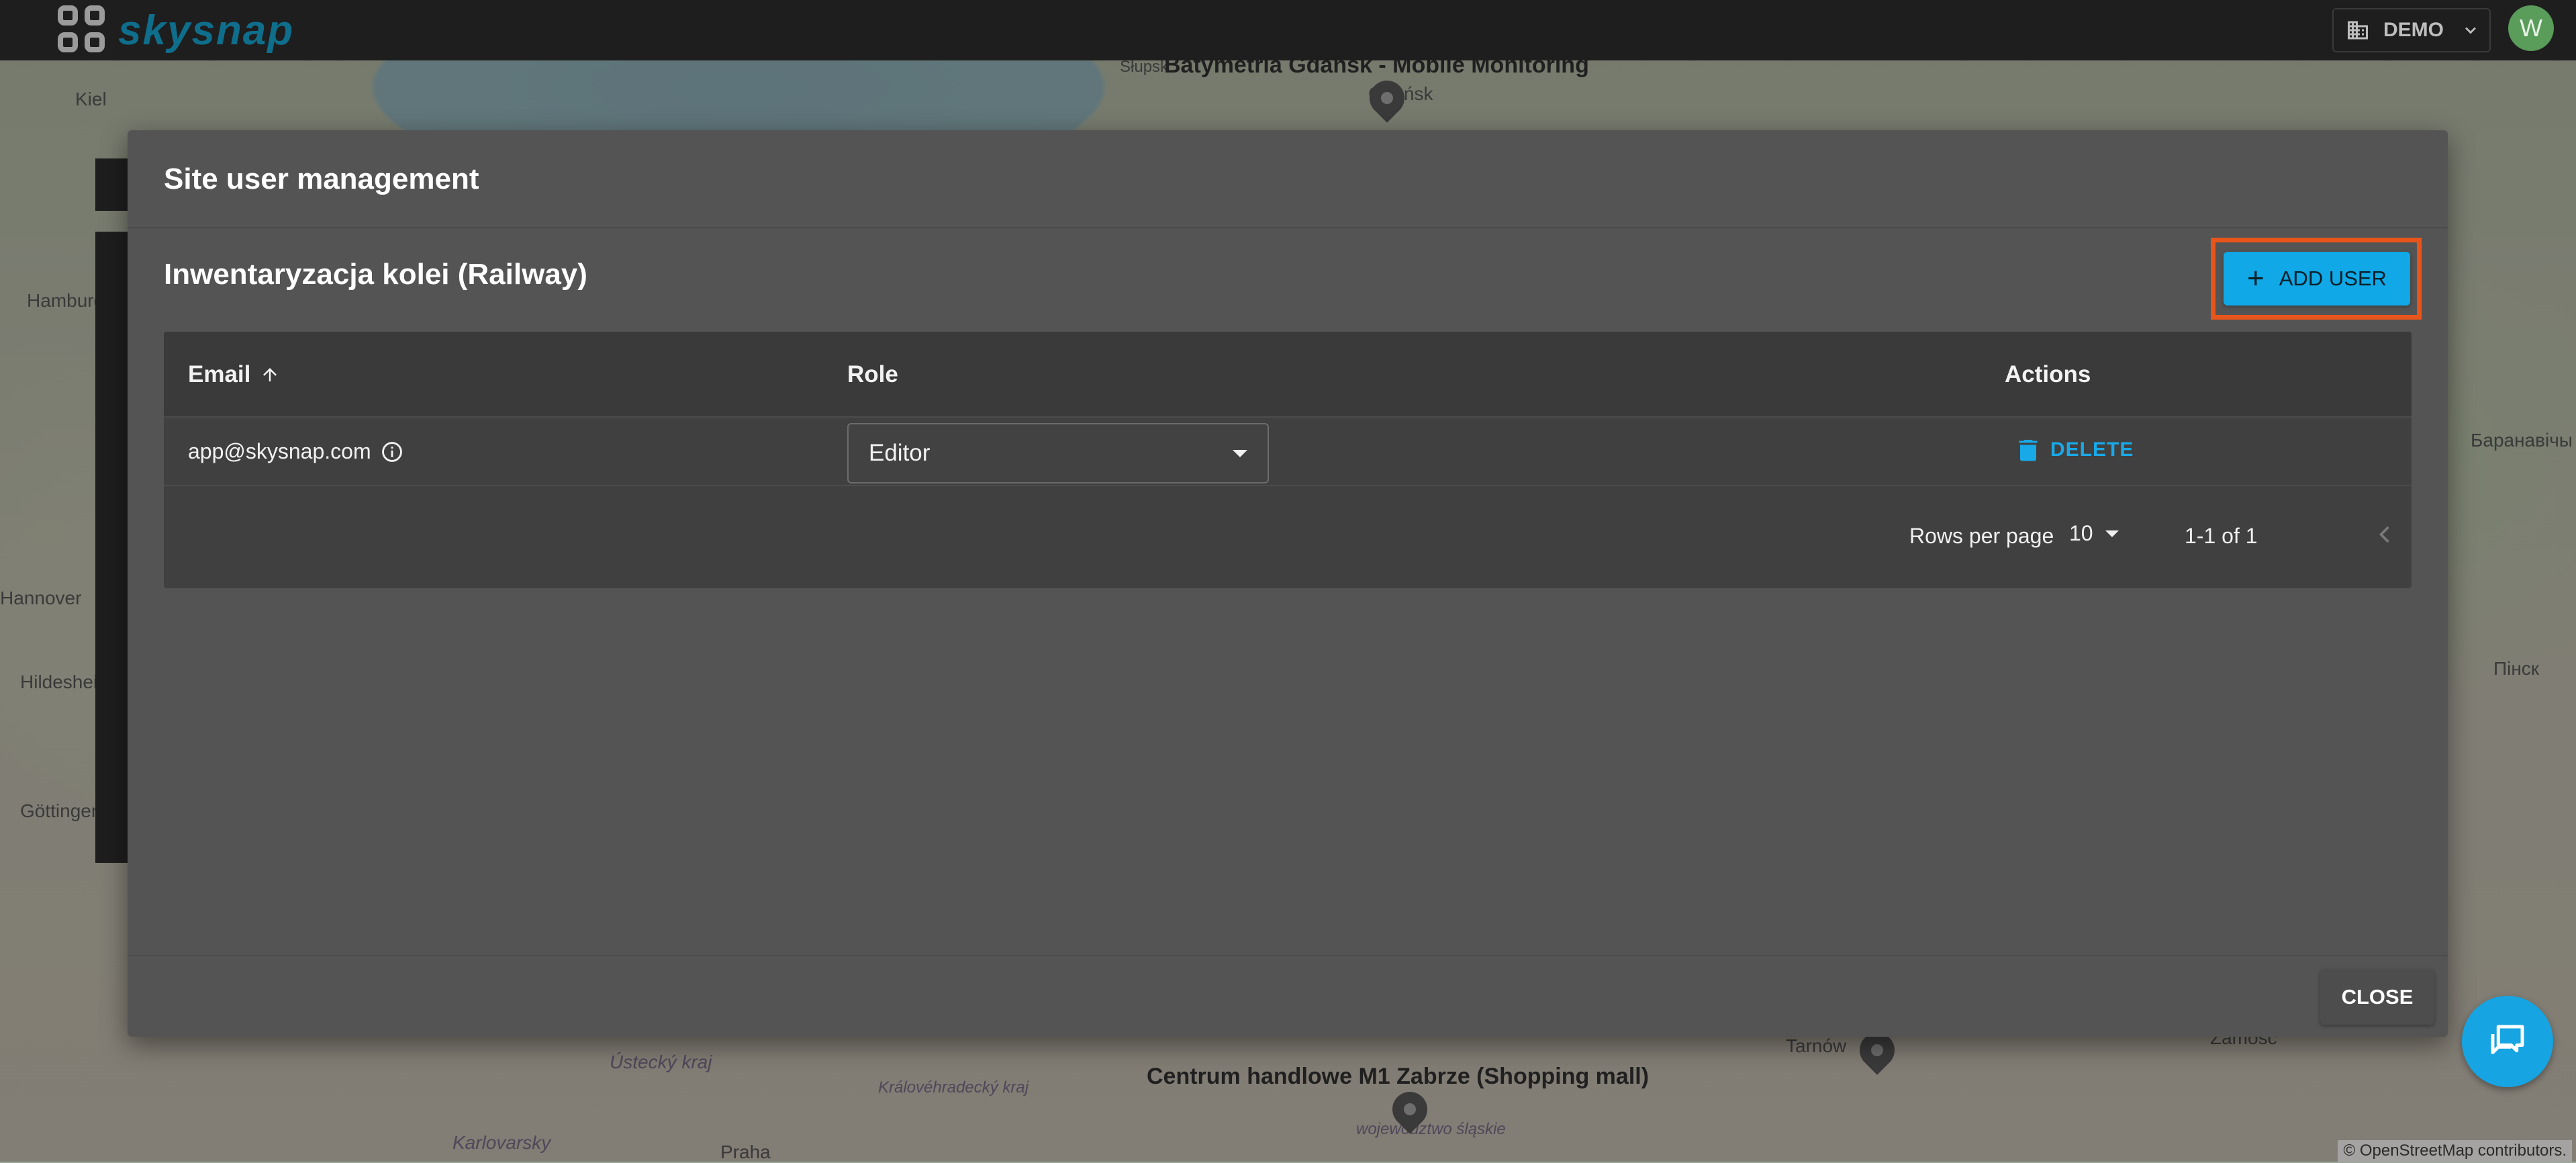 The image size is (2576, 1163). I want to click on column-header-label: Role, so click(872, 374).